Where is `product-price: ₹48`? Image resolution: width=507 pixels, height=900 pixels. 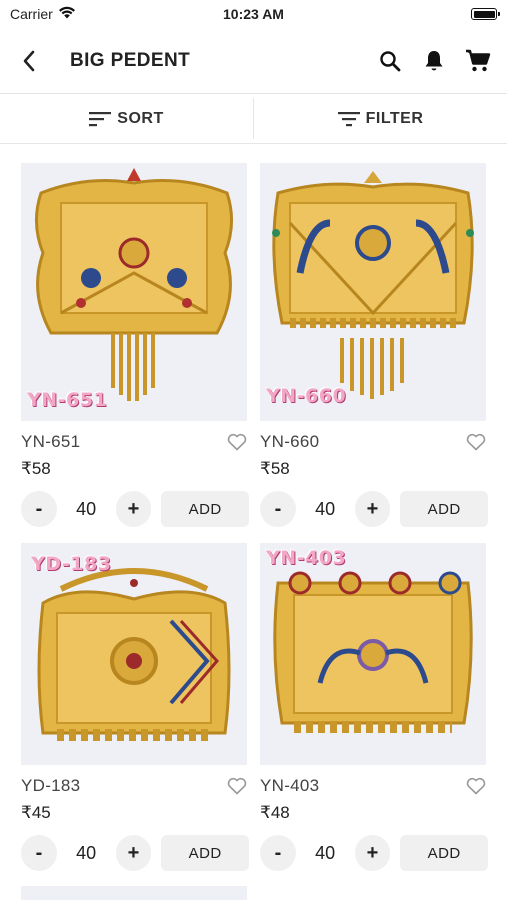
product-price: ₹48 is located at coordinates (275, 812).